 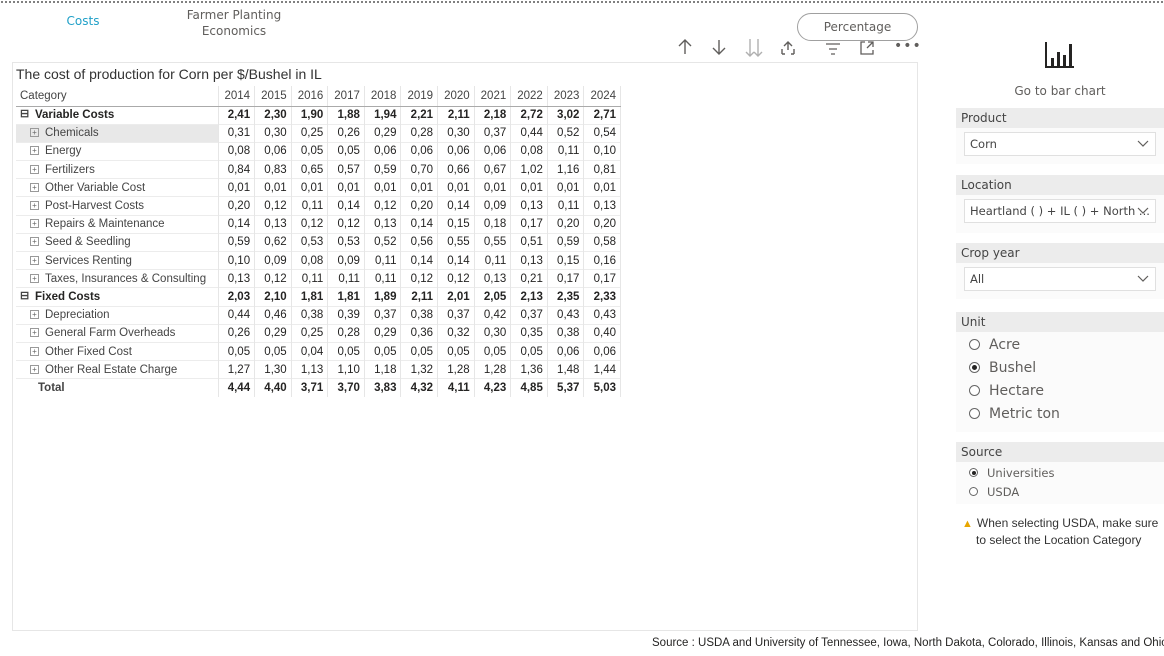 I want to click on year-header-2014: 2014, so click(x=237, y=96).